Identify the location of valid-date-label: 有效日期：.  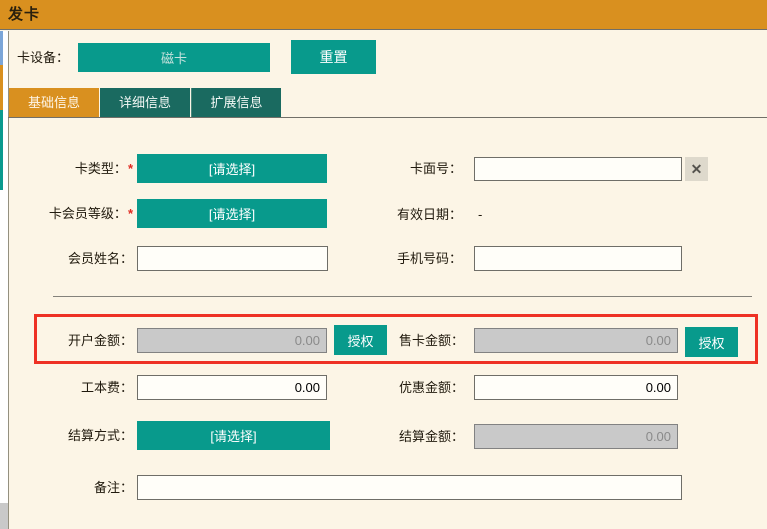
(429, 214).